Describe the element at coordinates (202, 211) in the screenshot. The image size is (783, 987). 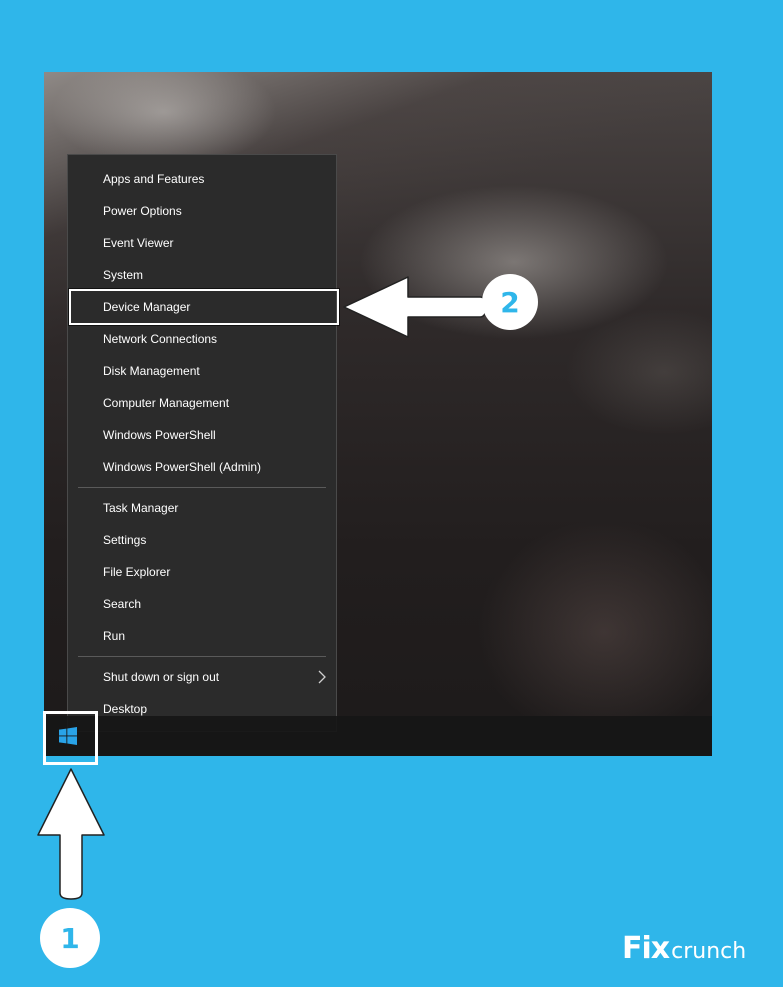
I see `menu-item-power-options: Power Options` at that location.